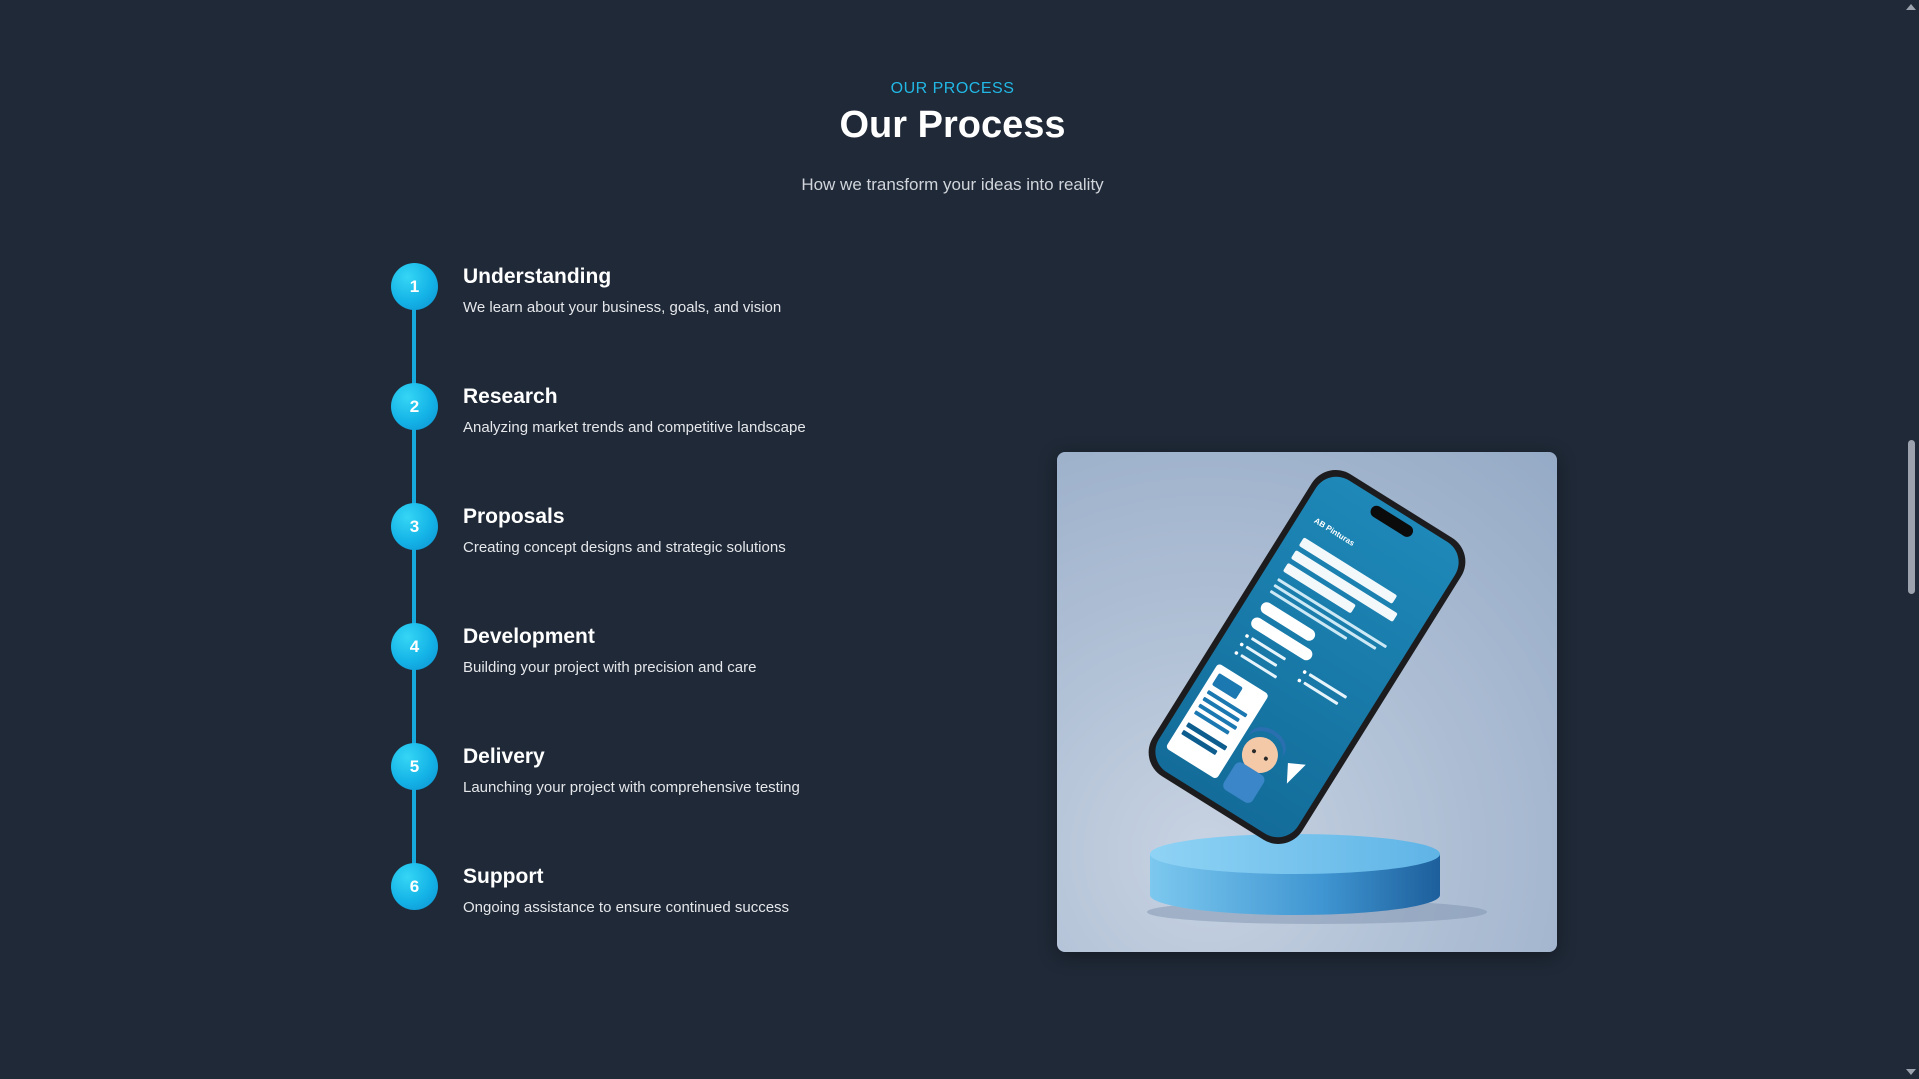 The height and width of the screenshot is (1079, 1919). What do you see at coordinates (414, 766) in the screenshot?
I see `step-number-badge: 5` at bounding box center [414, 766].